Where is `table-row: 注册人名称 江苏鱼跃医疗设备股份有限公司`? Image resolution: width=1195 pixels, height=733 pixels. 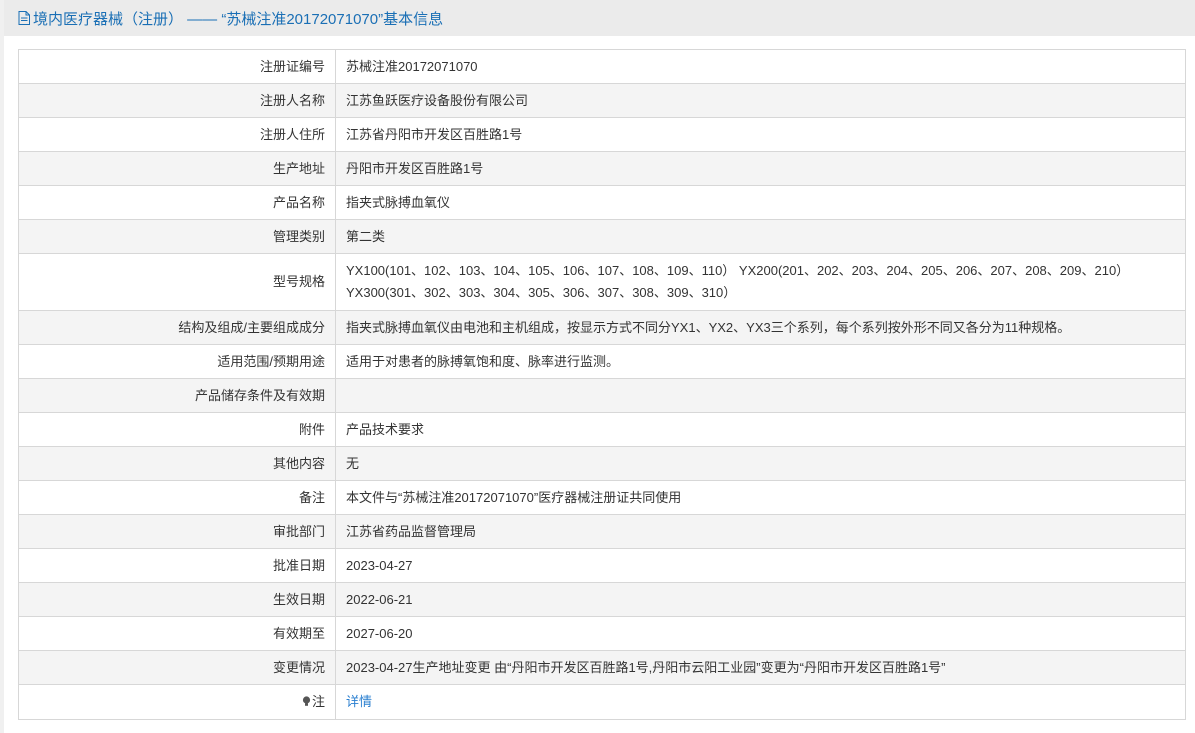
table-row: 注册人名称 江苏鱼跃医疗设备股份有限公司 is located at coordinates (602, 100).